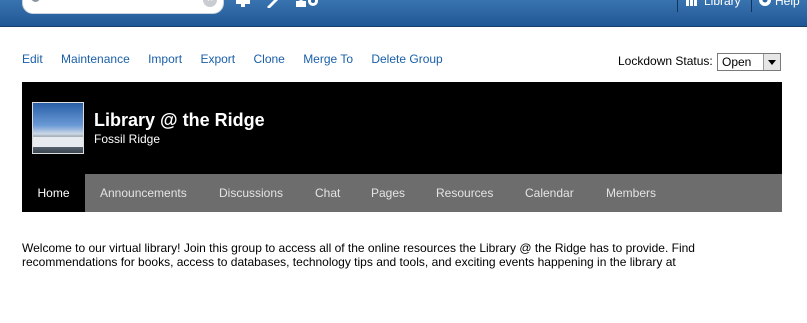 The width and height of the screenshot is (807, 323). Describe the element at coordinates (58, 128) in the screenshot. I see `group-thumbnail` at that location.